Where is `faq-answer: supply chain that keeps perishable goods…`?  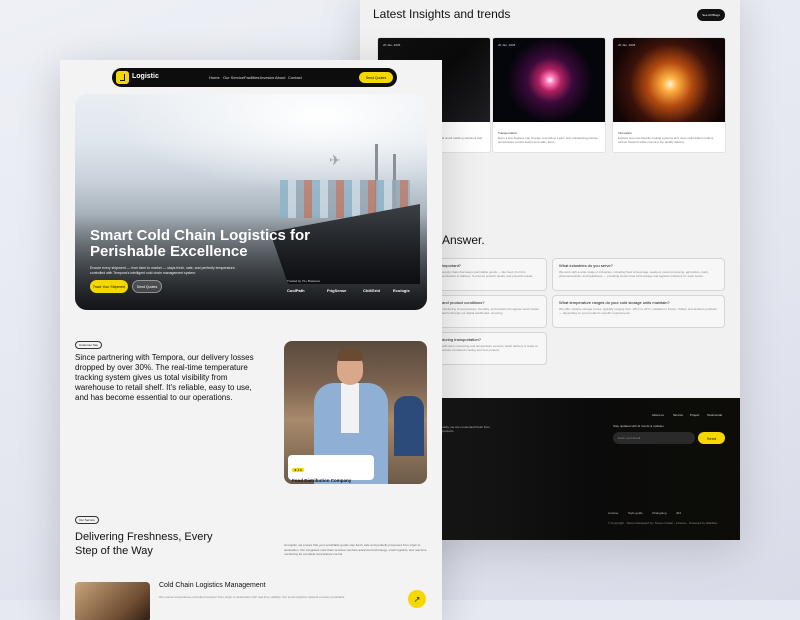 faq-answer: supply chain that keeps perishable goods… is located at coordinates (488, 274).